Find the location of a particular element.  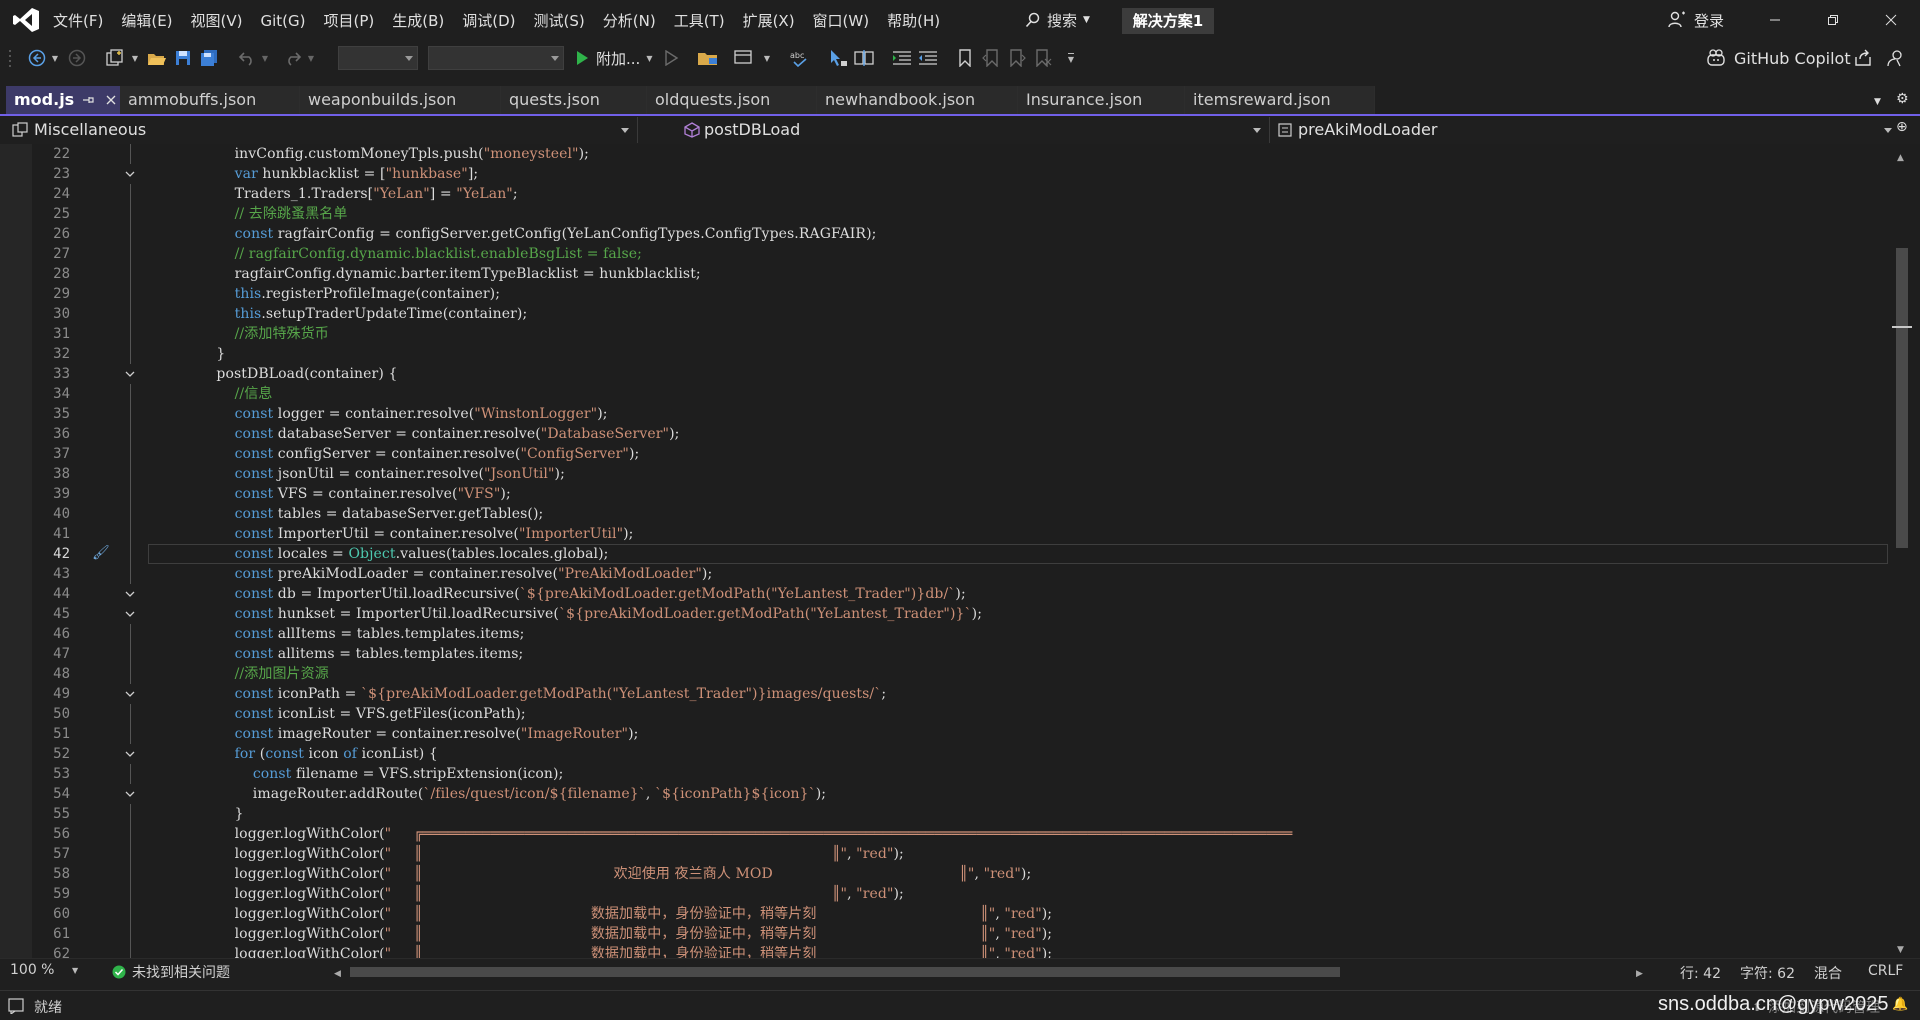

char-indicator: 字符: 62 is located at coordinates (1767, 973).